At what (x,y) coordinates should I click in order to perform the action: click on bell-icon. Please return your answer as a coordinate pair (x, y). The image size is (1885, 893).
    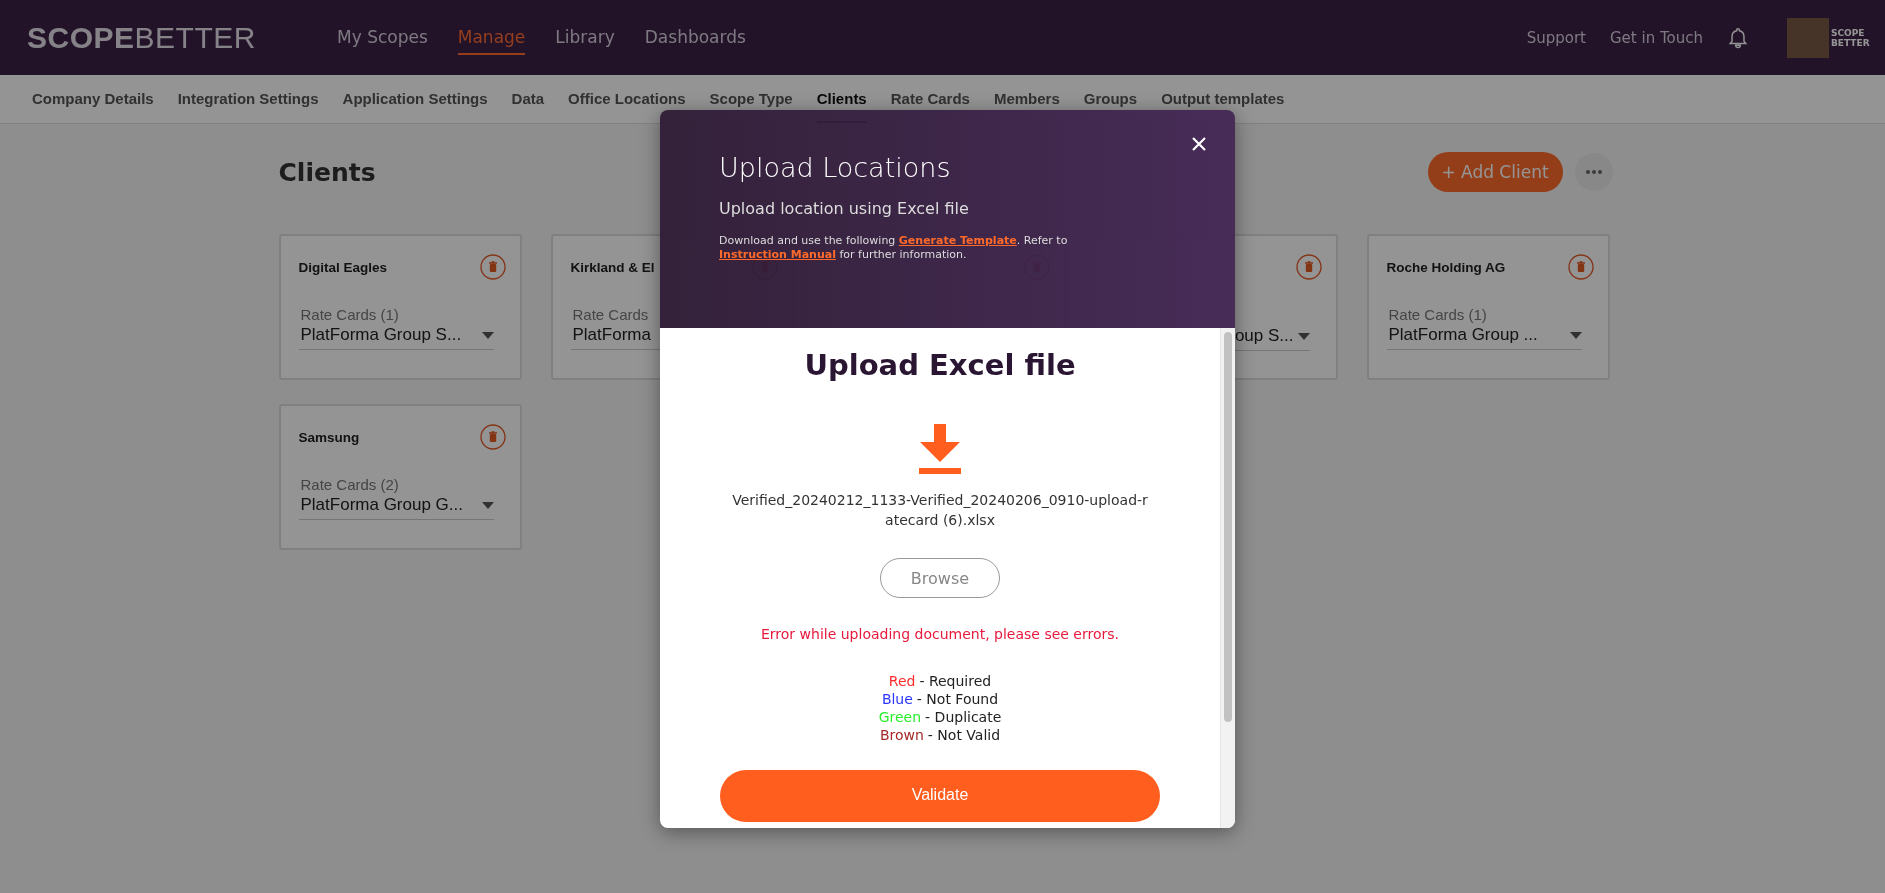
    Looking at the image, I should click on (1738, 37).